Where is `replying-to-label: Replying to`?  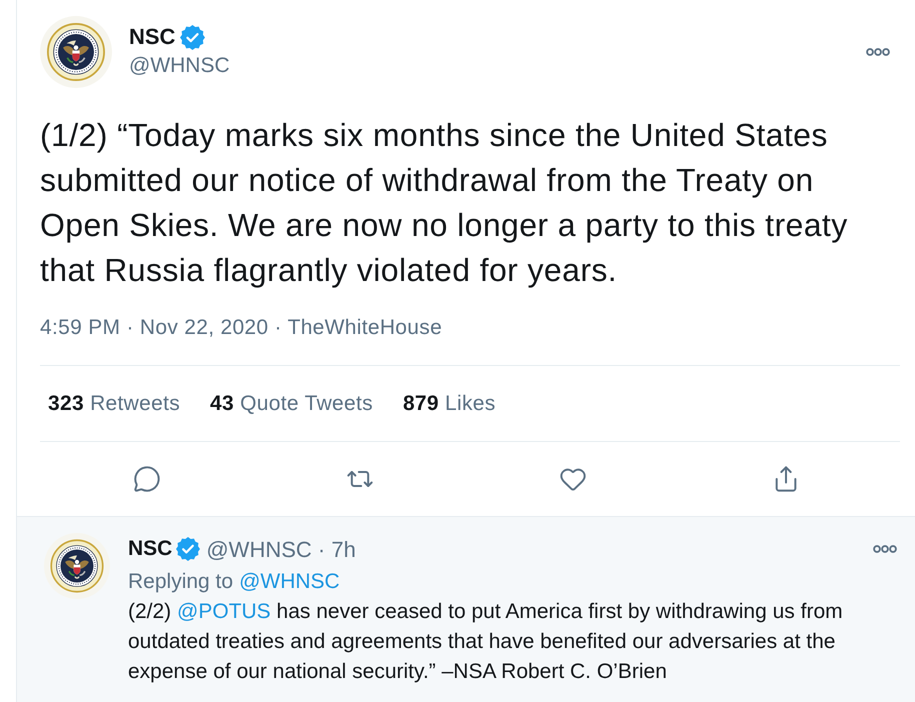
replying-to-label: Replying to is located at coordinates (181, 582).